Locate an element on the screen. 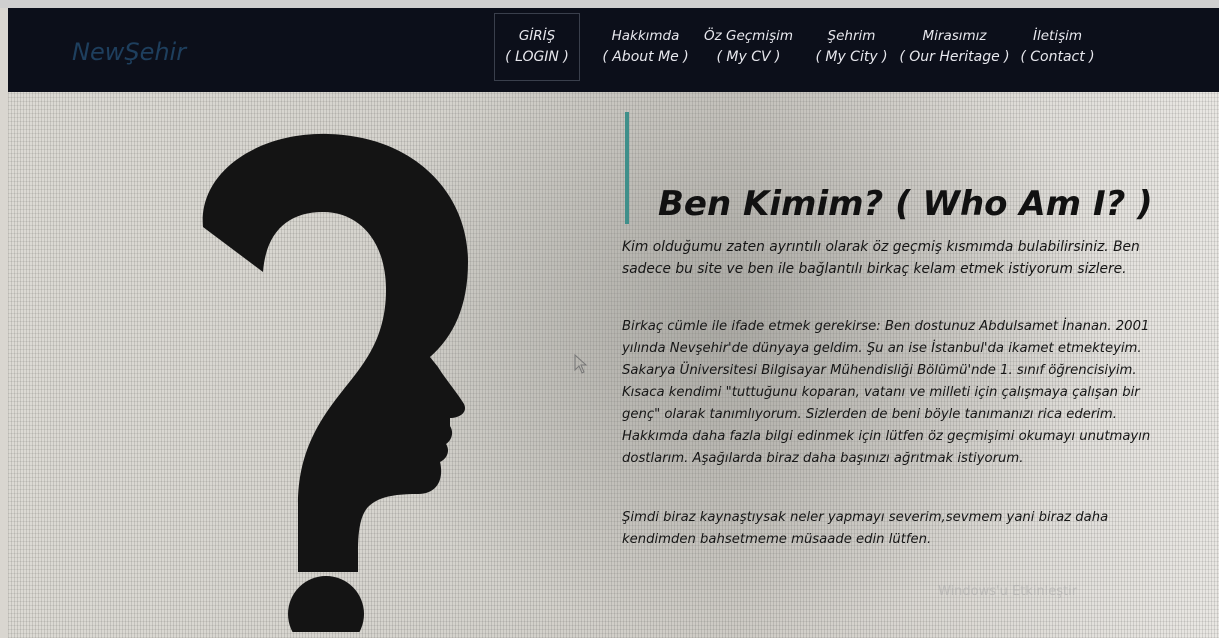 The width and height of the screenshot is (1219, 638). accent-bar is located at coordinates (627, 168).